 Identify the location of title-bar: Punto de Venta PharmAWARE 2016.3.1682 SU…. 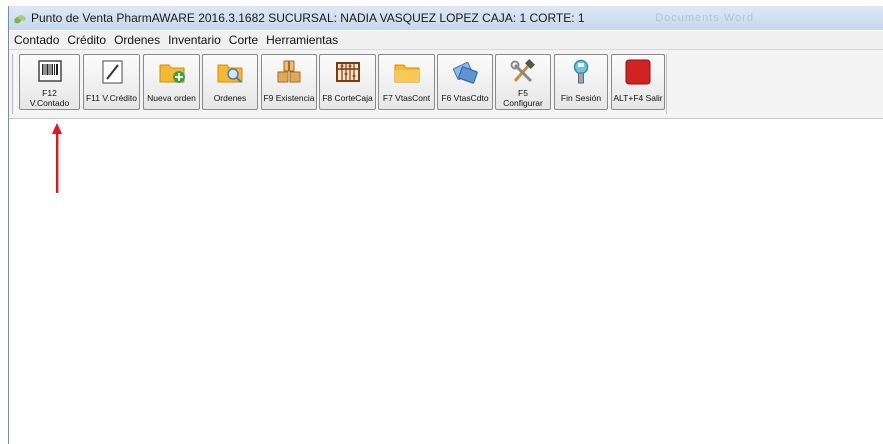
(446, 18).